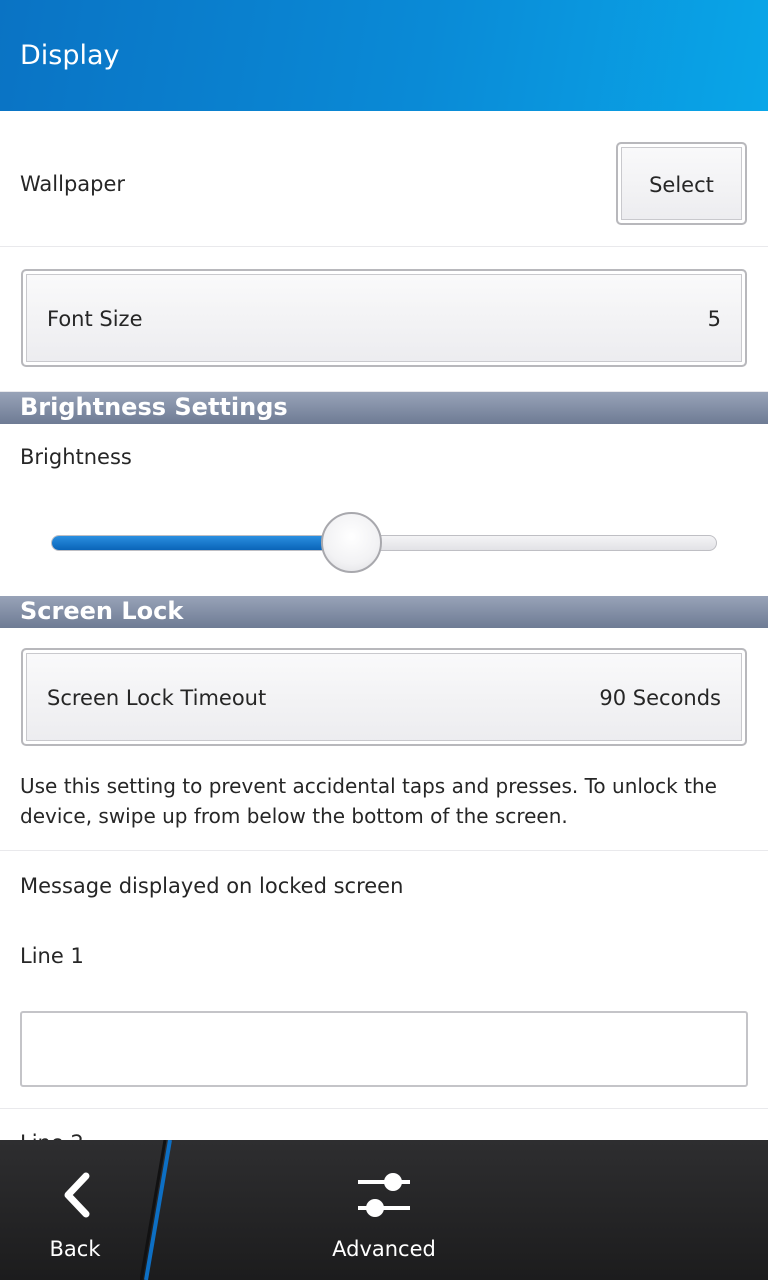  Describe the element at coordinates (660, 698) in the screenshot. I see `screen-lock-timeout-value: 90 Seconds` at that location.